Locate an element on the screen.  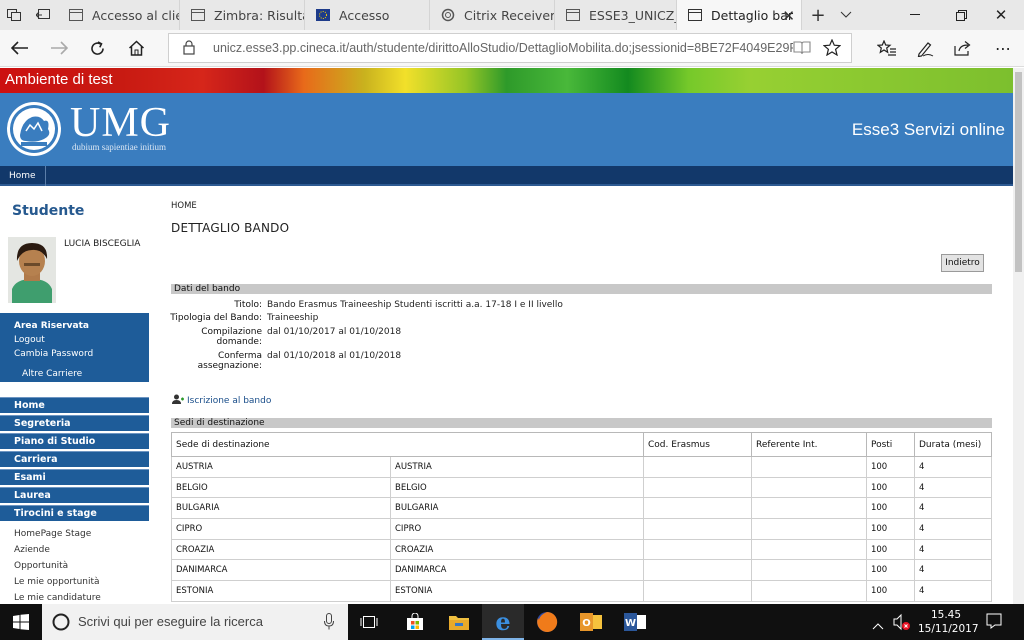
column-header-referente: Referente Int. is located at coordinates (808, 444).